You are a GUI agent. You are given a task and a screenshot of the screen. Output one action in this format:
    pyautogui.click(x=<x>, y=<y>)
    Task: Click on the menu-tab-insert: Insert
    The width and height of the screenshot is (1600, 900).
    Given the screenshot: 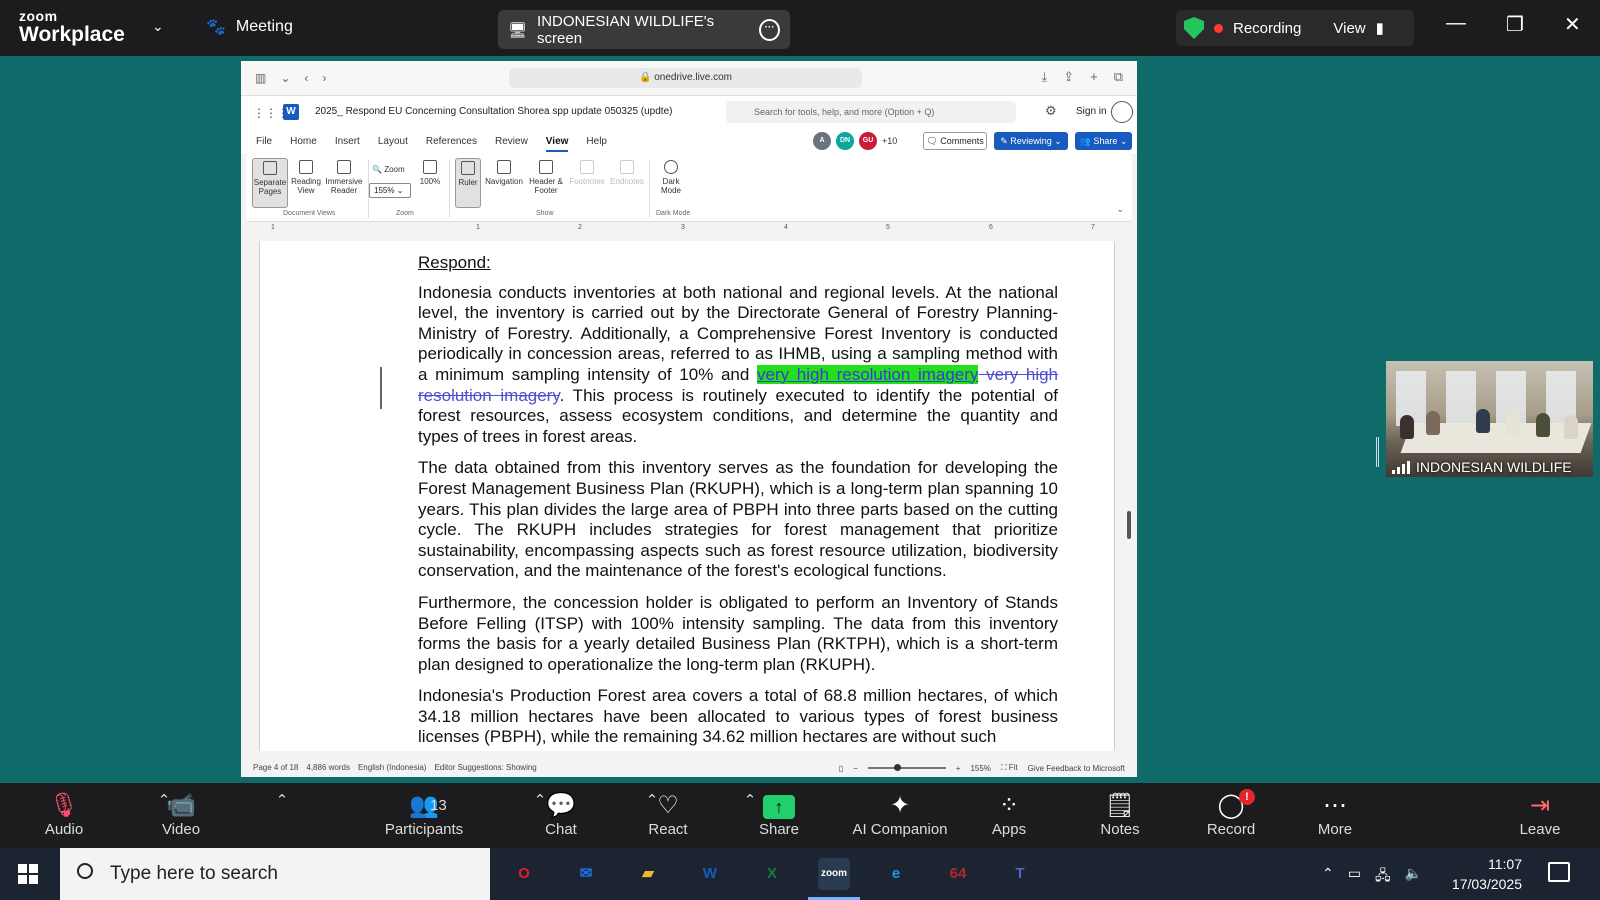 What is the action you would take?
    pyautogui.click(x=347, y=144)
    